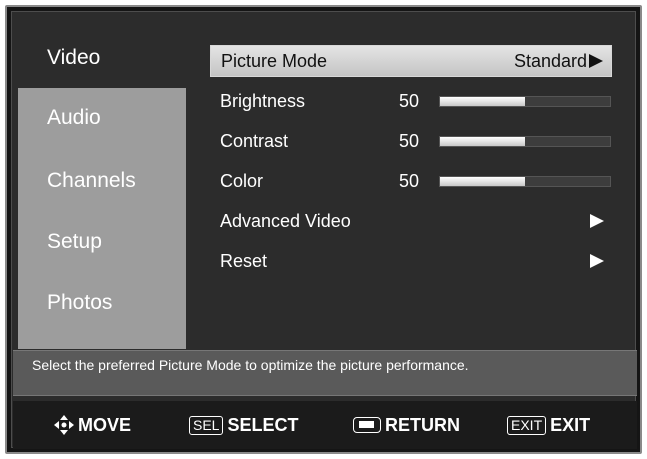 The width and height of the screenshot is (647, 459). I want to click on sidebar-item-label: Channels, so click(91, 180).